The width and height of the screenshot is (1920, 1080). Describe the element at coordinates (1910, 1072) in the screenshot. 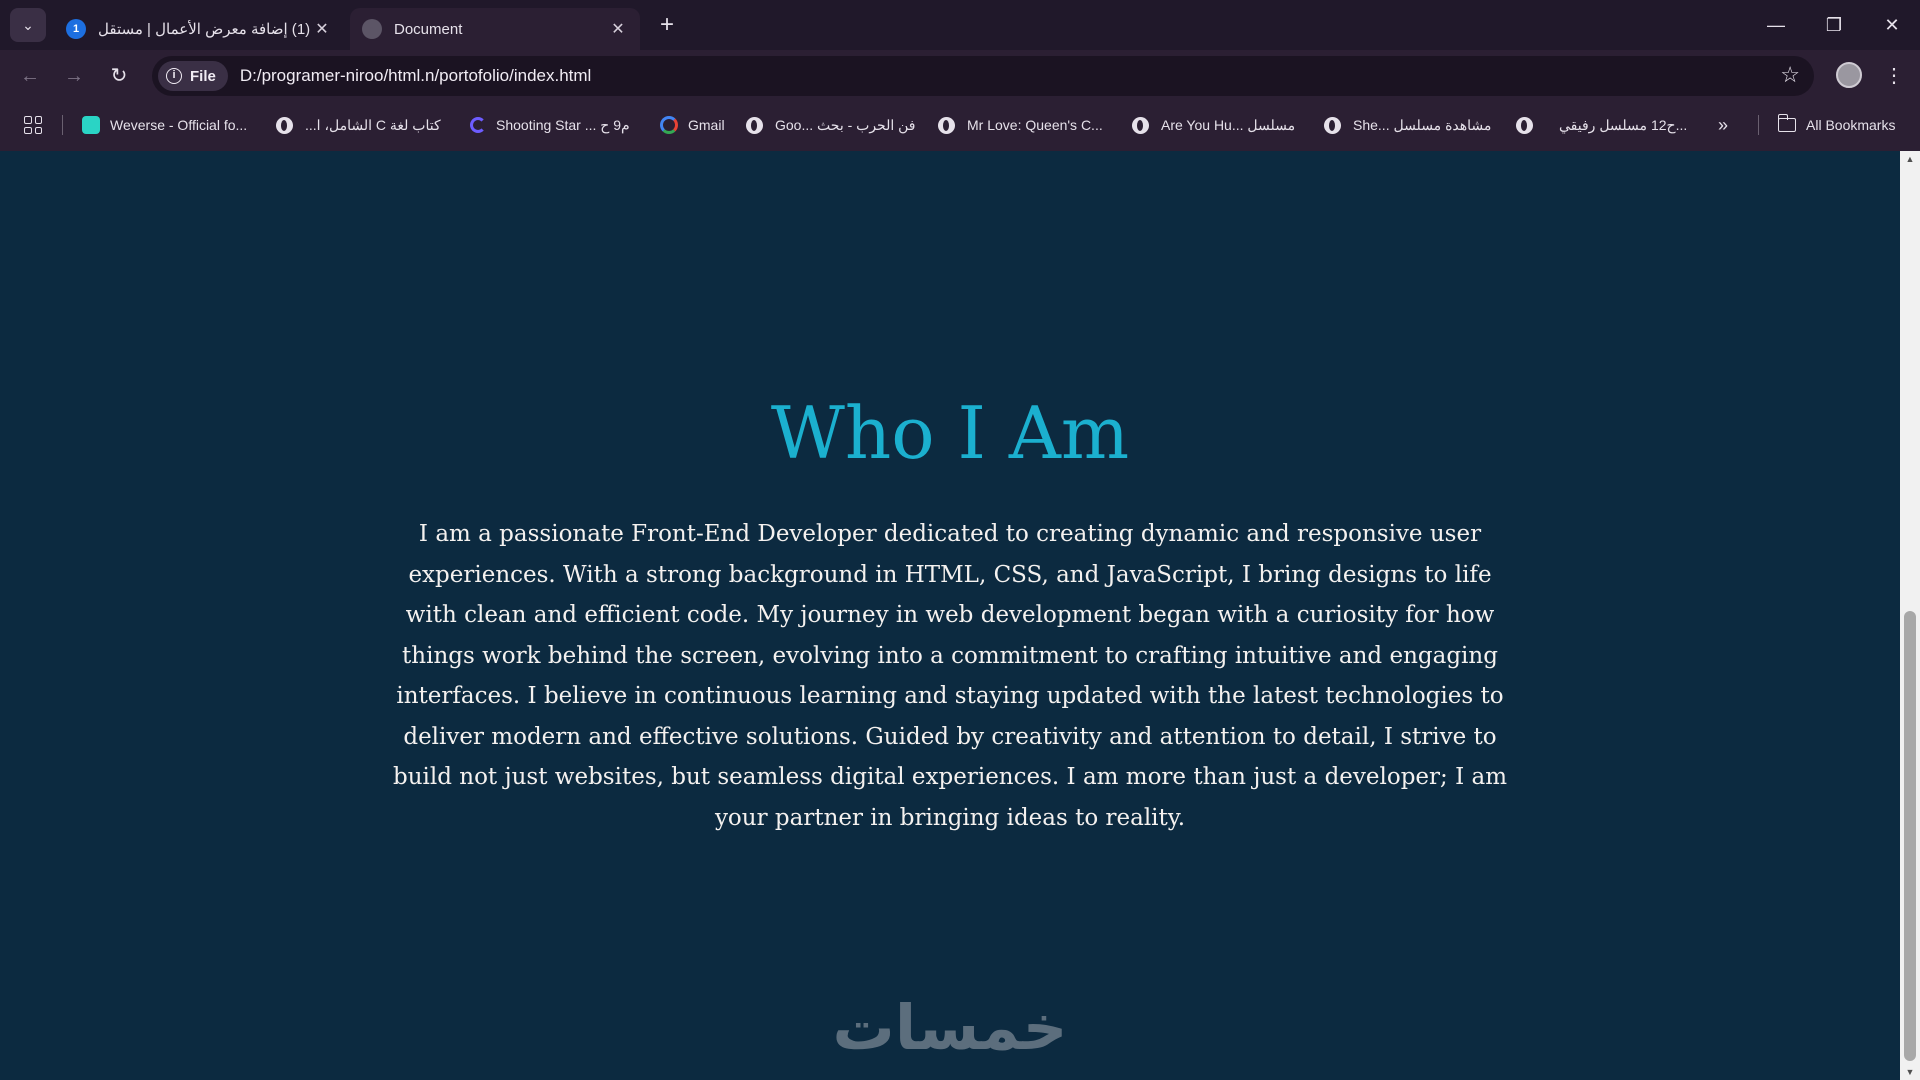

I see `scroll-down-arrow-icon: ▼` at that location.